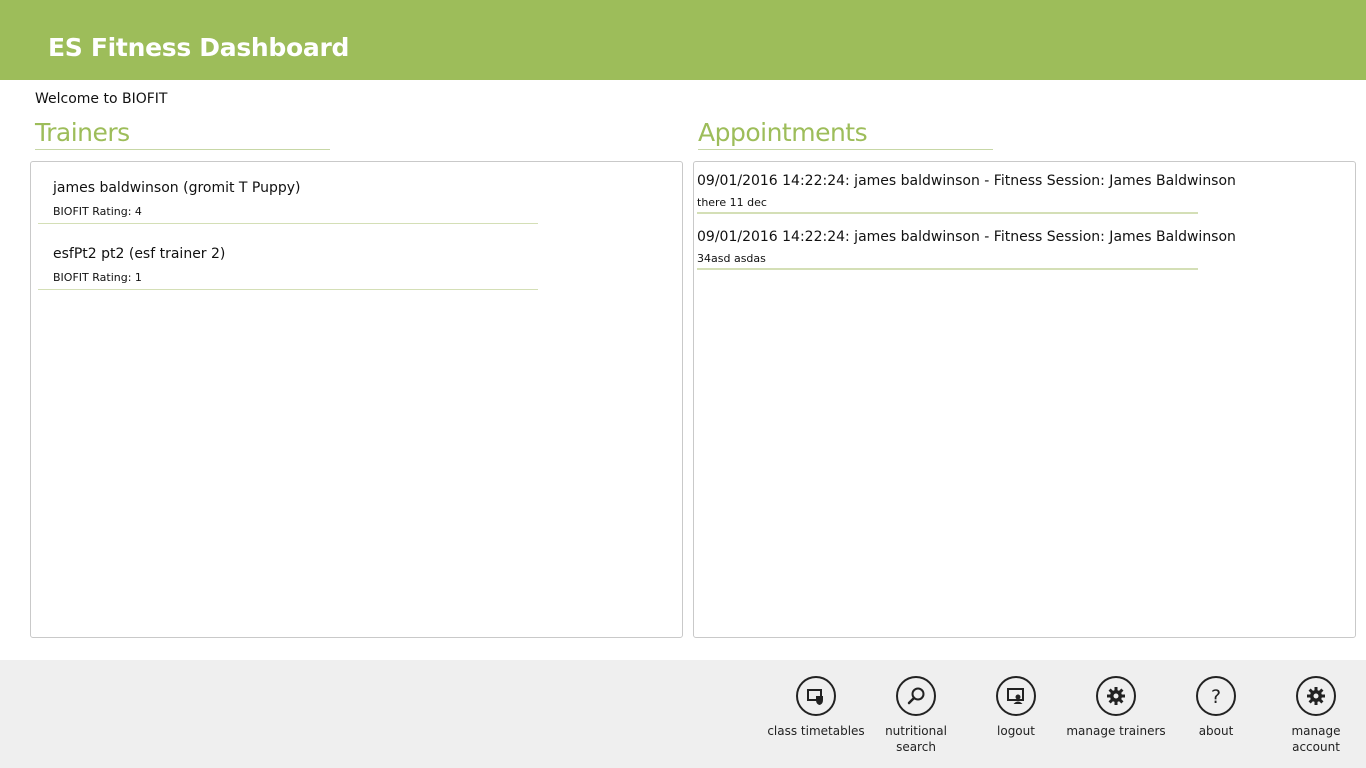  I want to click on trainer-name: esfPt2 pt2 (esf trainer 2), so click(139, 254).